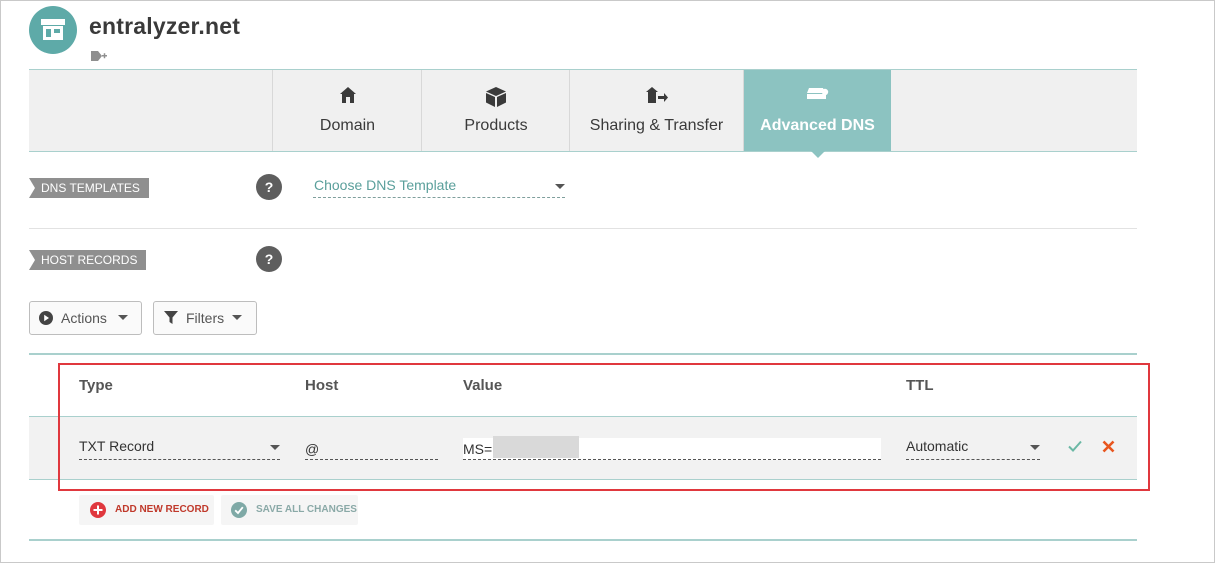 The width and height of the screenshot is (1215, 563). I want to click on add-new-record-button: ADD NEW RECORD, so click(146, 510).